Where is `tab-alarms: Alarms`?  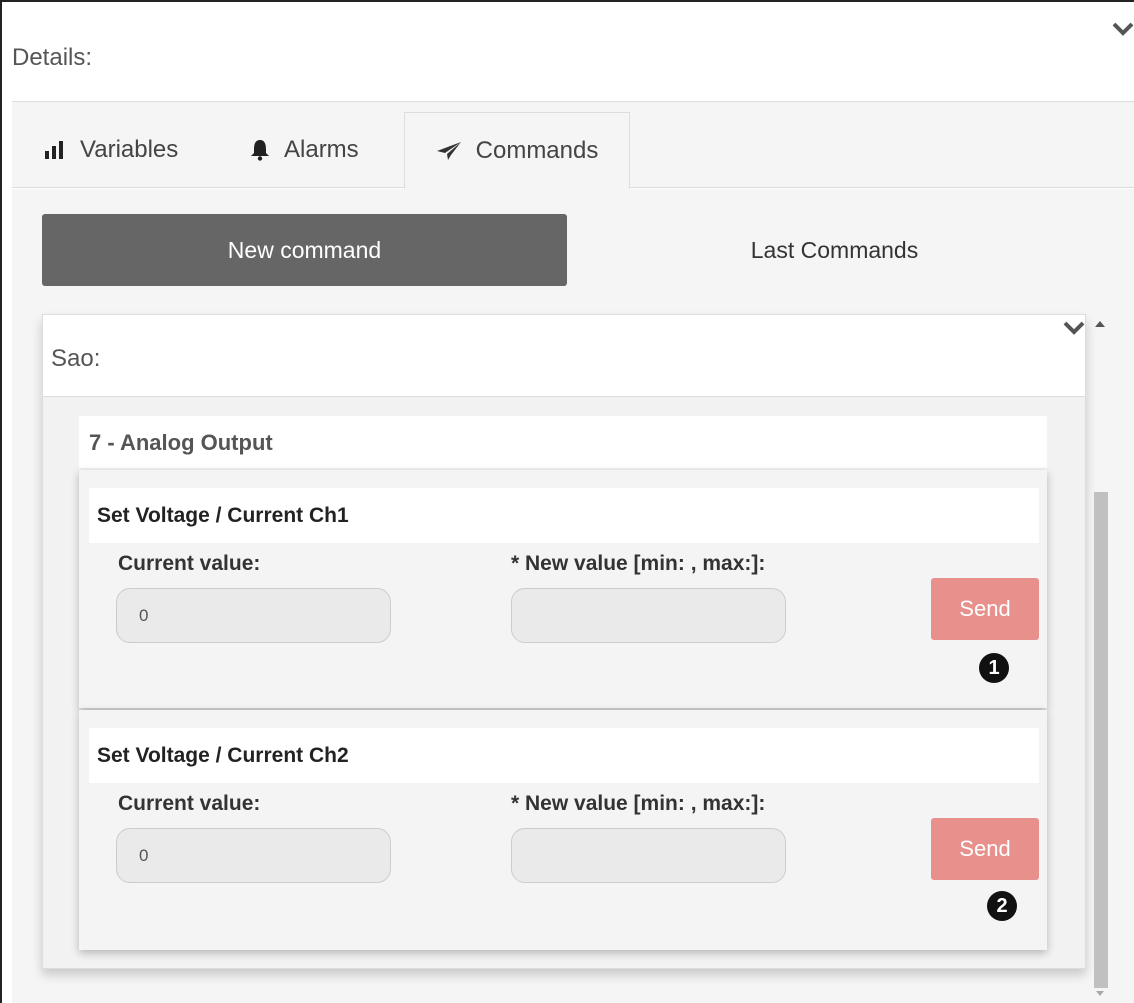
tab-alarms: Alarms is located at coordinates (304, 150).